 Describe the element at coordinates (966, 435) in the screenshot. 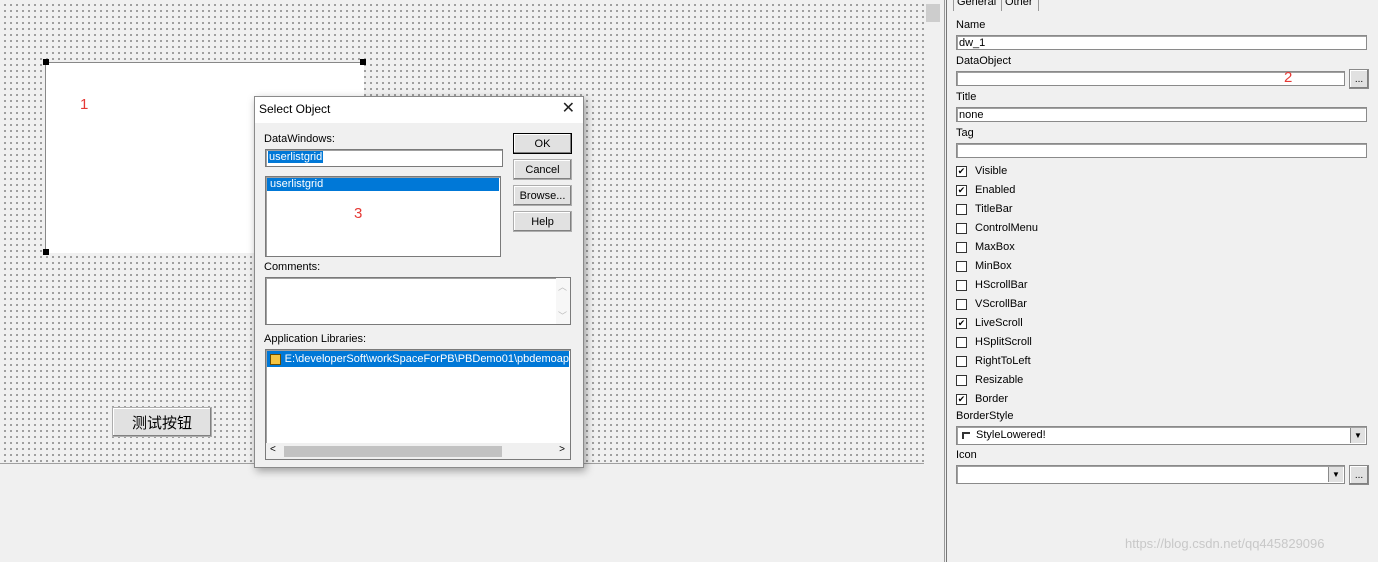

I see `border-style-icon` at that location.